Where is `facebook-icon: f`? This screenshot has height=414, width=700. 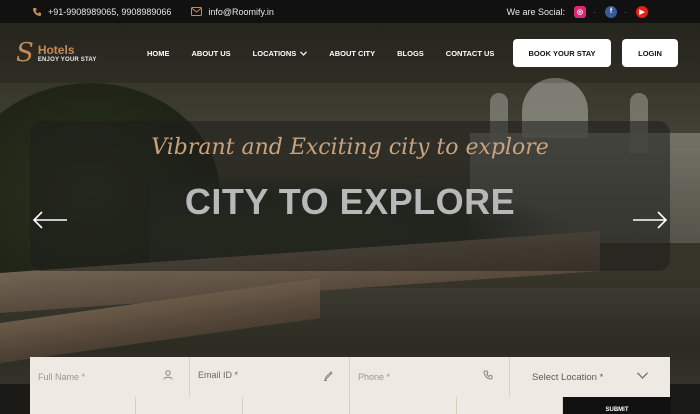
facebook-icon: f is located at coordinates (611, 11).